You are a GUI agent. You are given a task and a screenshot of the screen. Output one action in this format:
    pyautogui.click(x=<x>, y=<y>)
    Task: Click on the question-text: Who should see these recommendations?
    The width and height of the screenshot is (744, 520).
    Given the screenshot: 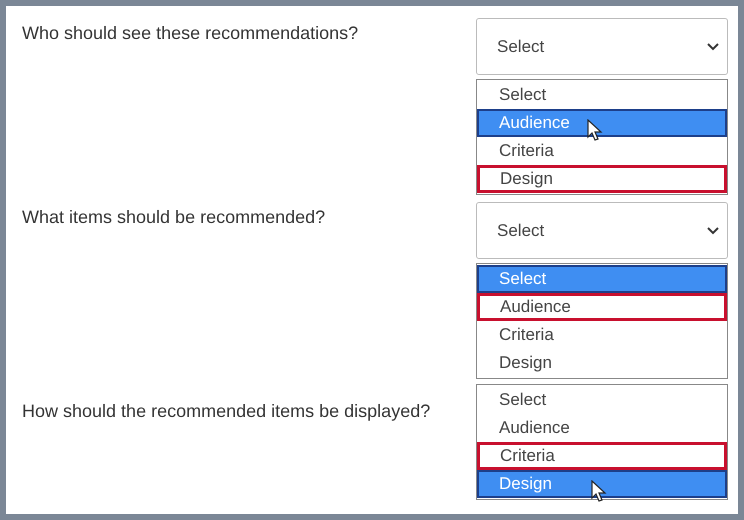 What is the action you would take?
    pyautogui.click(x=190, y=33)
    